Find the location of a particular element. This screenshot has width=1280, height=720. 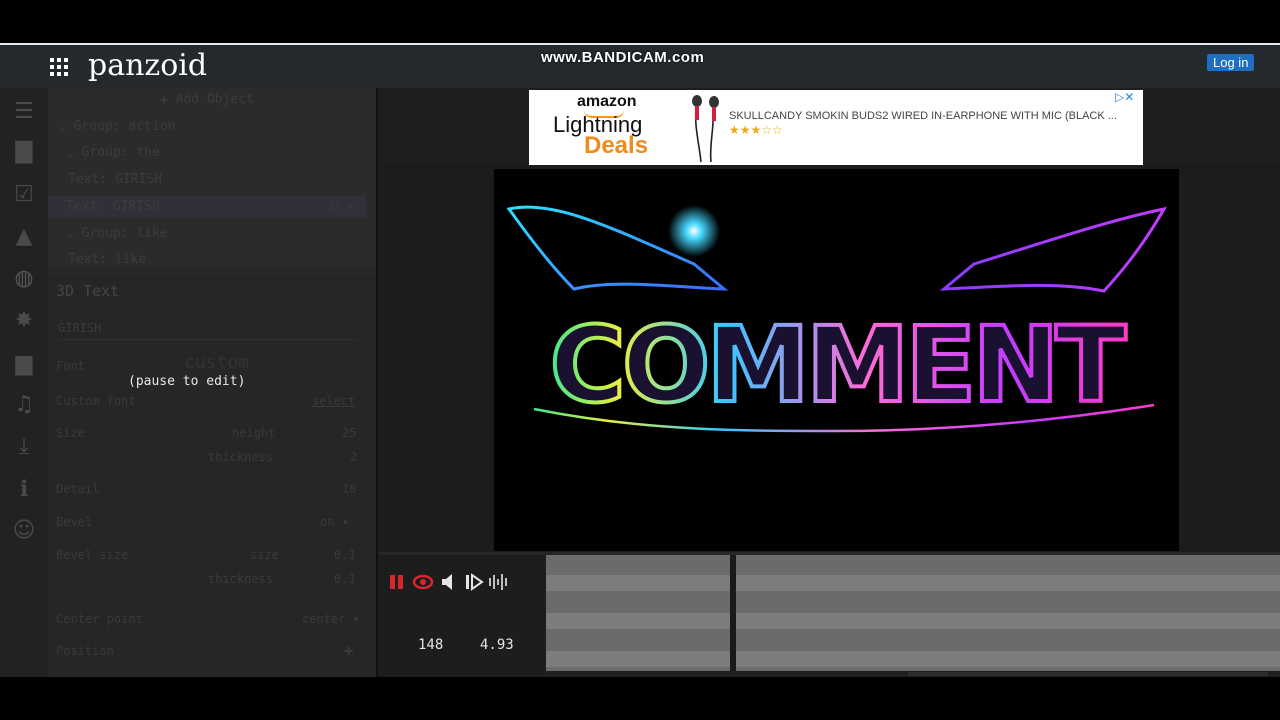

timeline-playhead is located at coordinates (733, 613).